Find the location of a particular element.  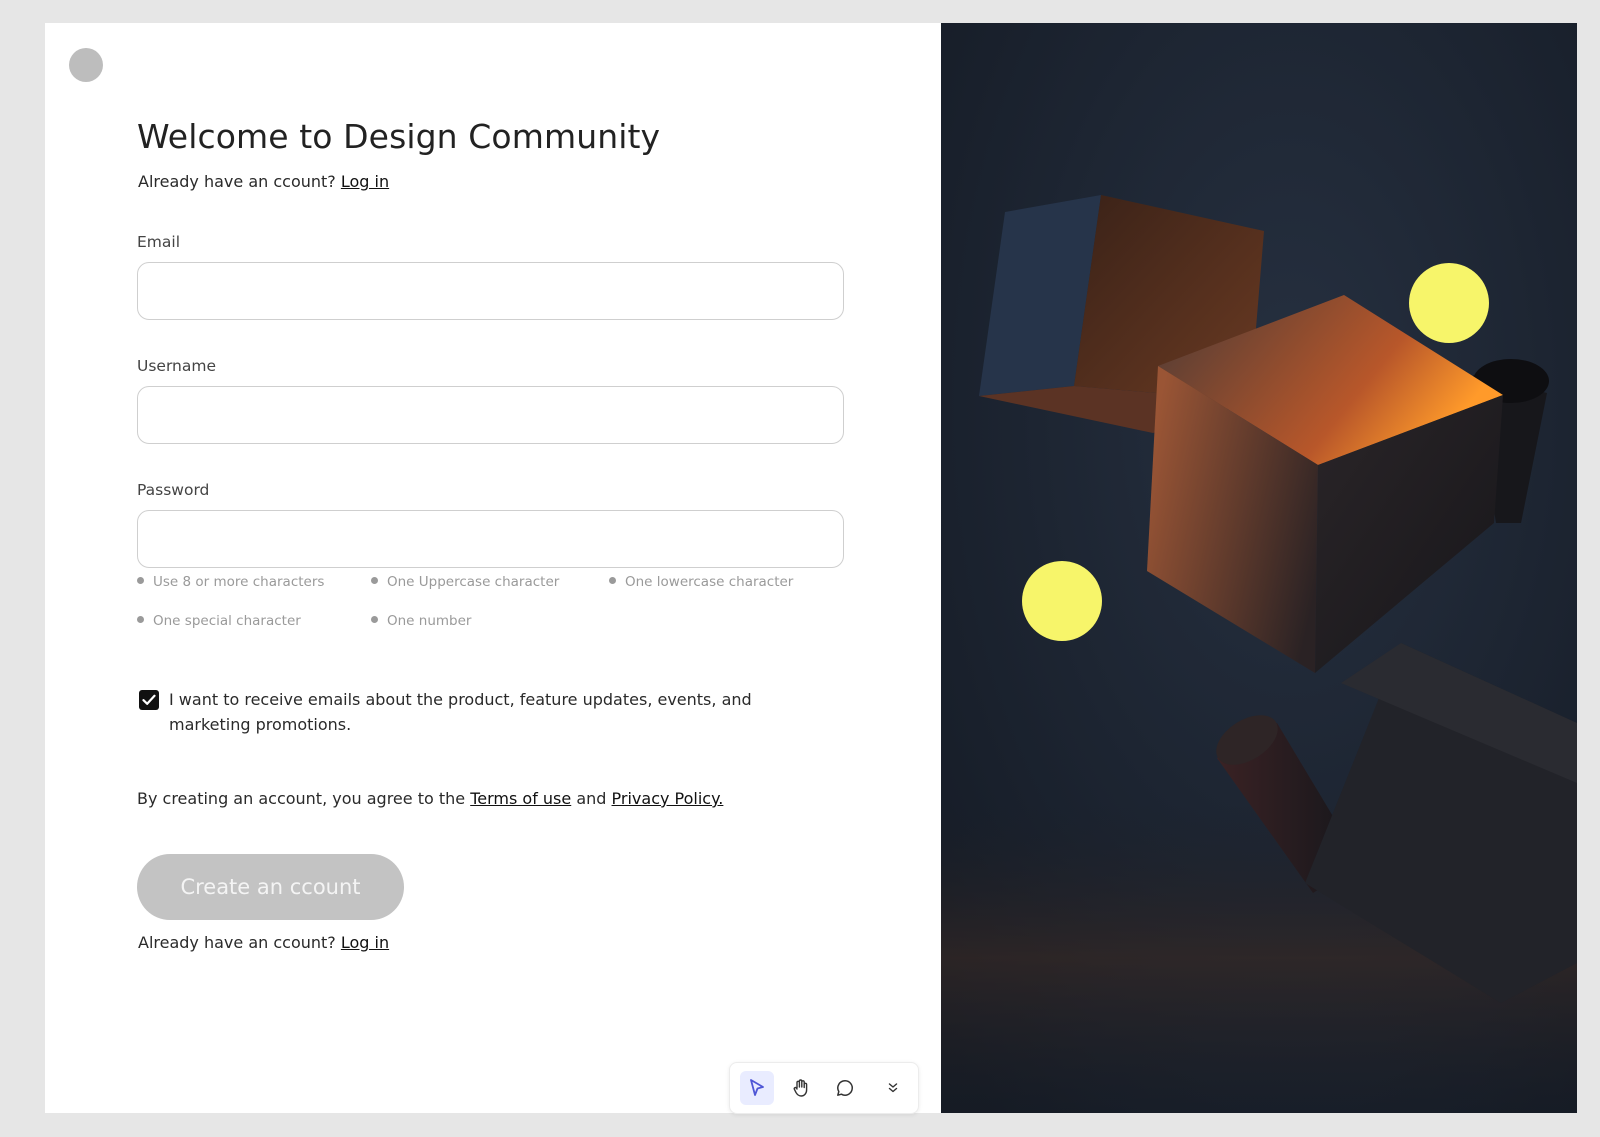

sphere-left is located at coordinates (1062, 601).